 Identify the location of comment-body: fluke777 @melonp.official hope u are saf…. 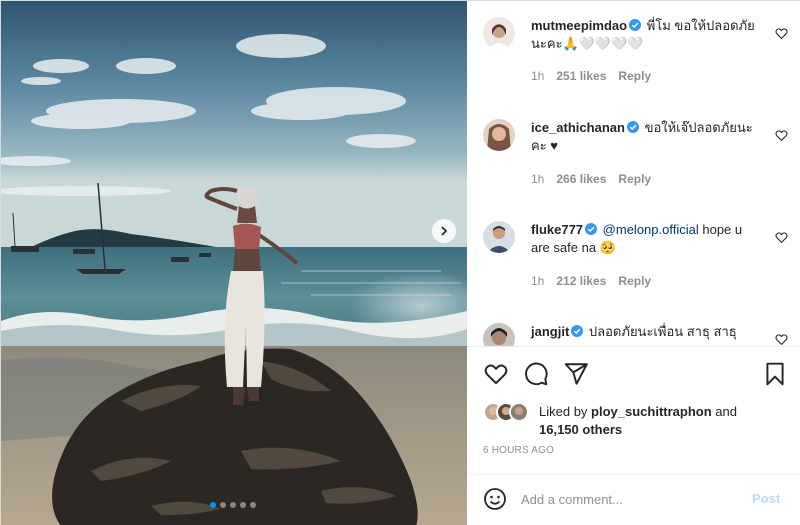
(646, 239).